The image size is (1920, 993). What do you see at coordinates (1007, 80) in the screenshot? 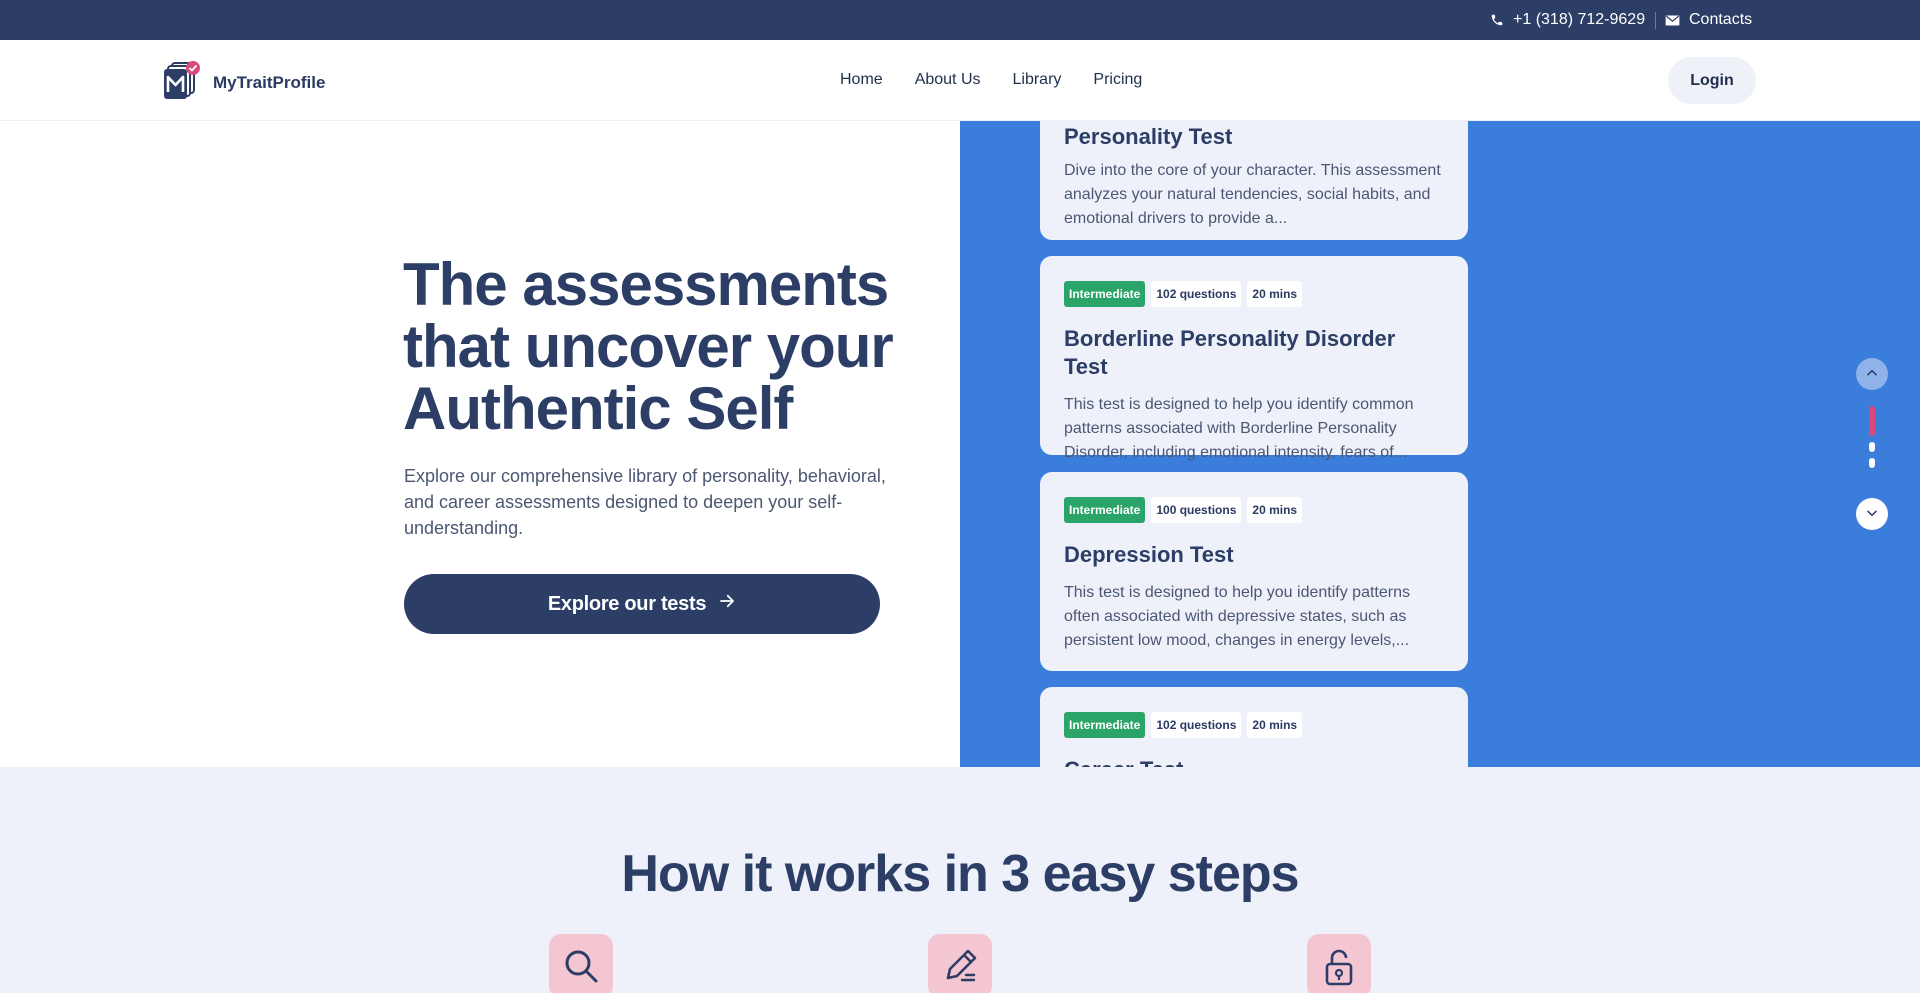
I see `main-nav: Home About Us Library Pricing` at bounding box center [1007, 80].